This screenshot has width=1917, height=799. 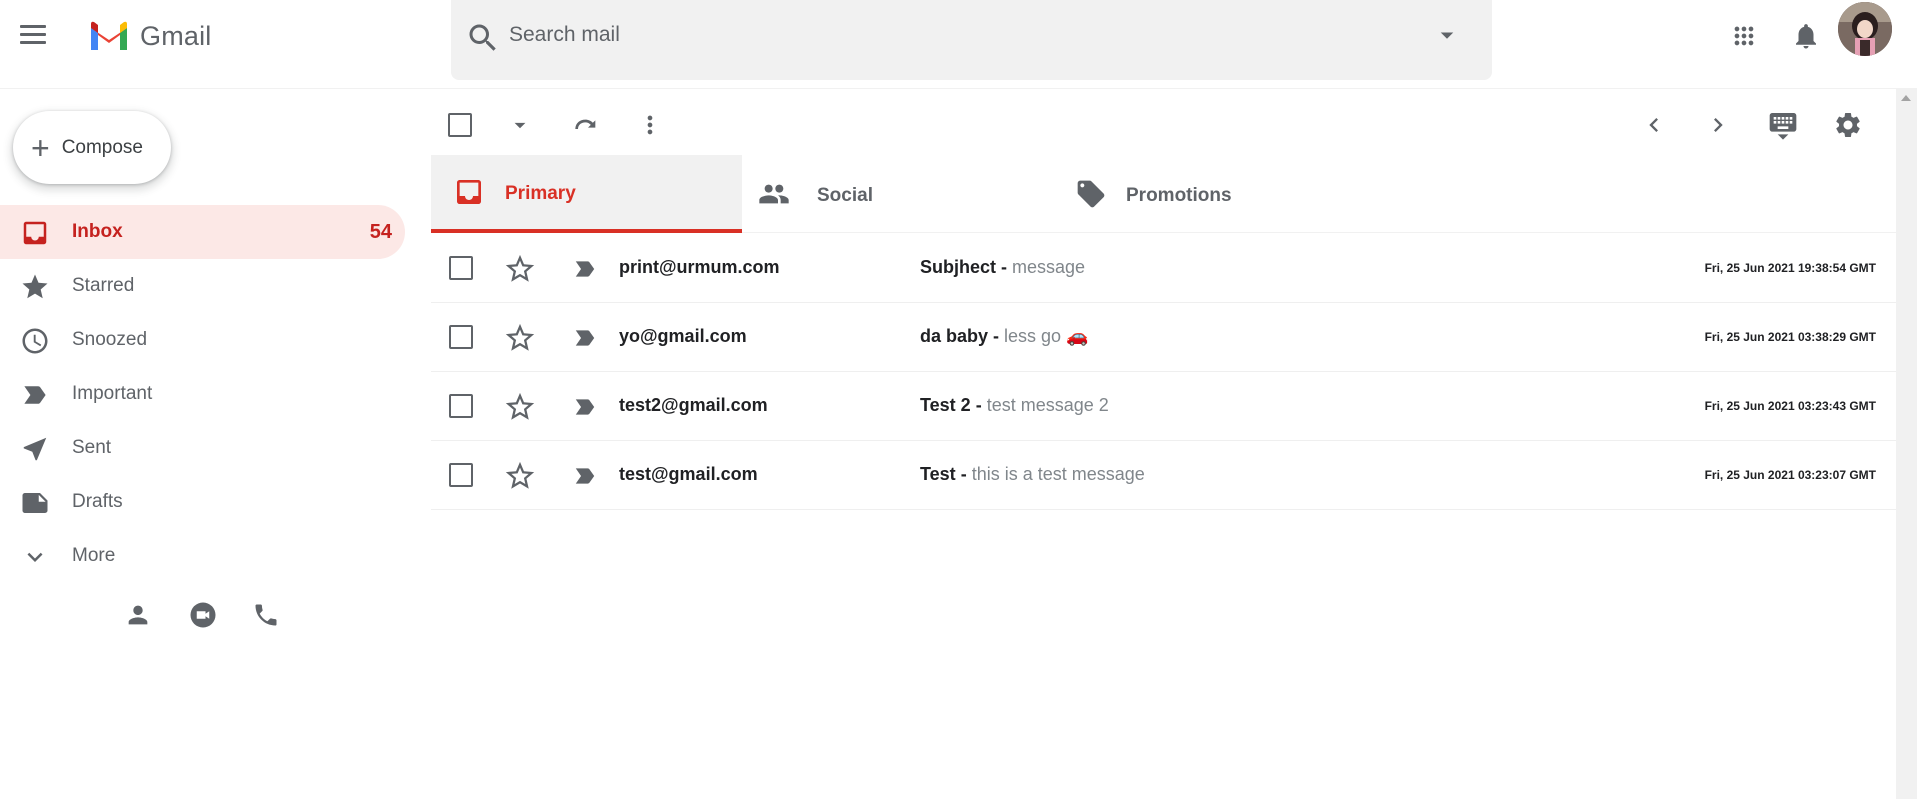 I want to click on search-bar, so click(x=971, y=40).